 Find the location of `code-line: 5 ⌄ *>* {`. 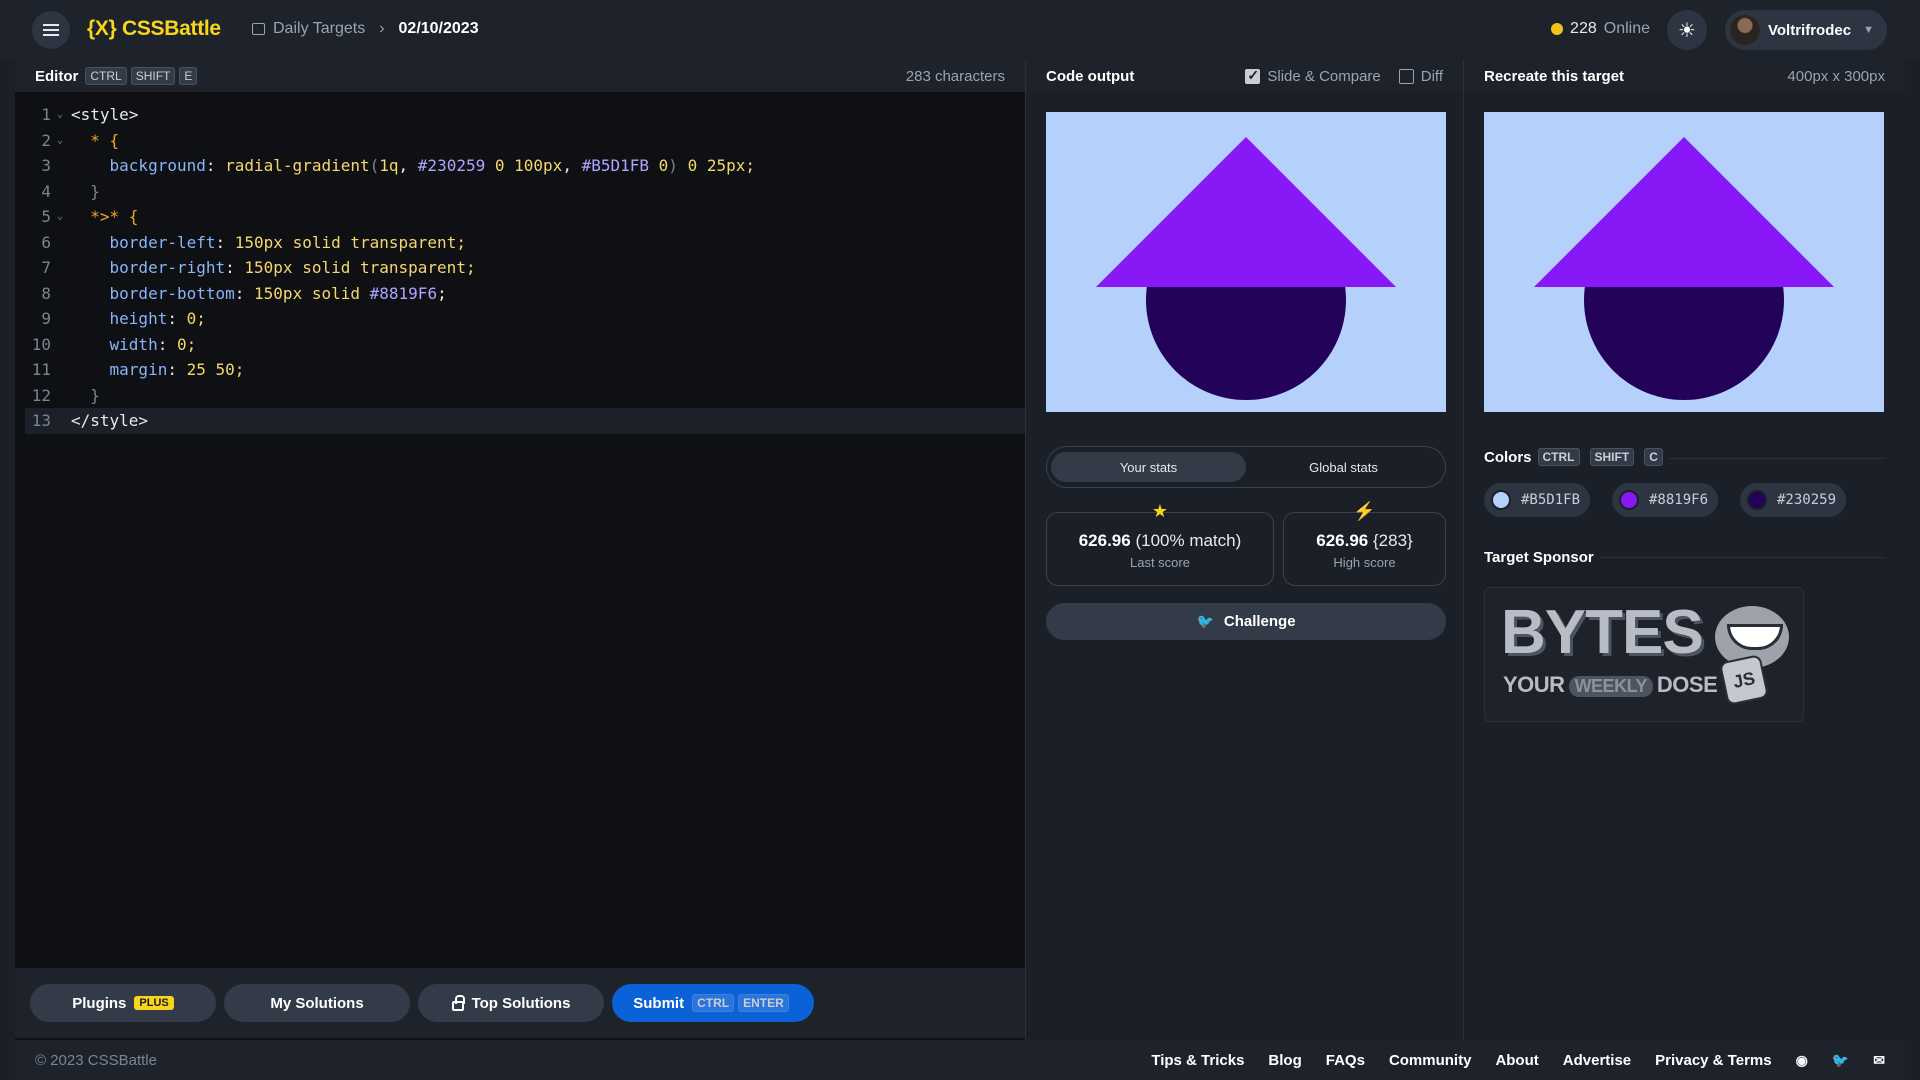

code-line: 5 ⌄ *>* { is located at coordinates (525, 217).